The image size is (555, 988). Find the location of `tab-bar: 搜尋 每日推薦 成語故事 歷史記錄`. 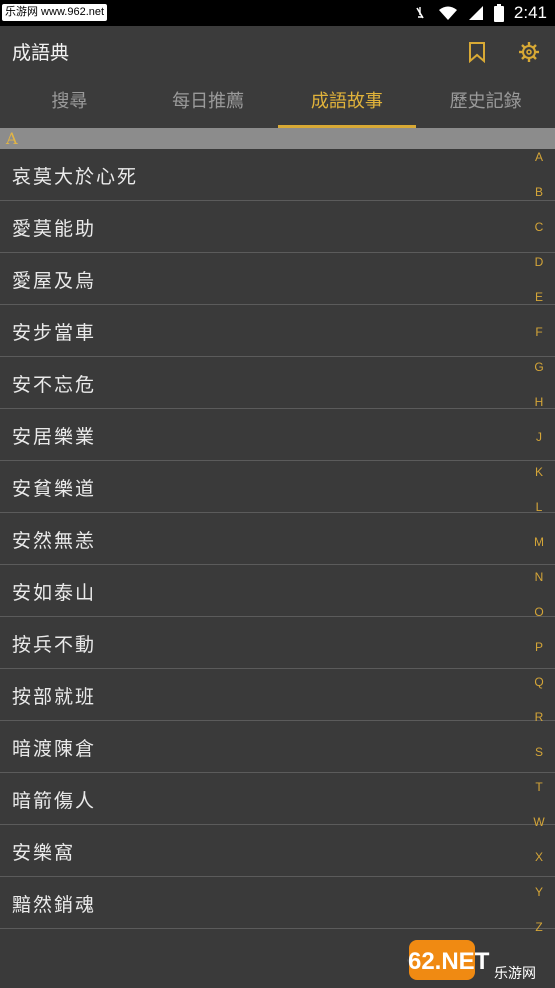

tab-bar: 搜尋 每日推薦 成語故事 歷史記錄 is located at coordinates (277, 103).